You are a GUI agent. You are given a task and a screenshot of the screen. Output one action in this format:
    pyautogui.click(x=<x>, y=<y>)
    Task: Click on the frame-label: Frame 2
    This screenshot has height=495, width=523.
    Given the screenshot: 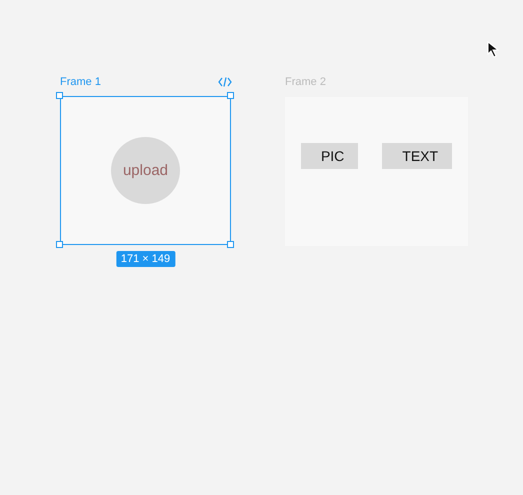 What is the action you would take?
    pyautogui.click(x=305, y=82)
    